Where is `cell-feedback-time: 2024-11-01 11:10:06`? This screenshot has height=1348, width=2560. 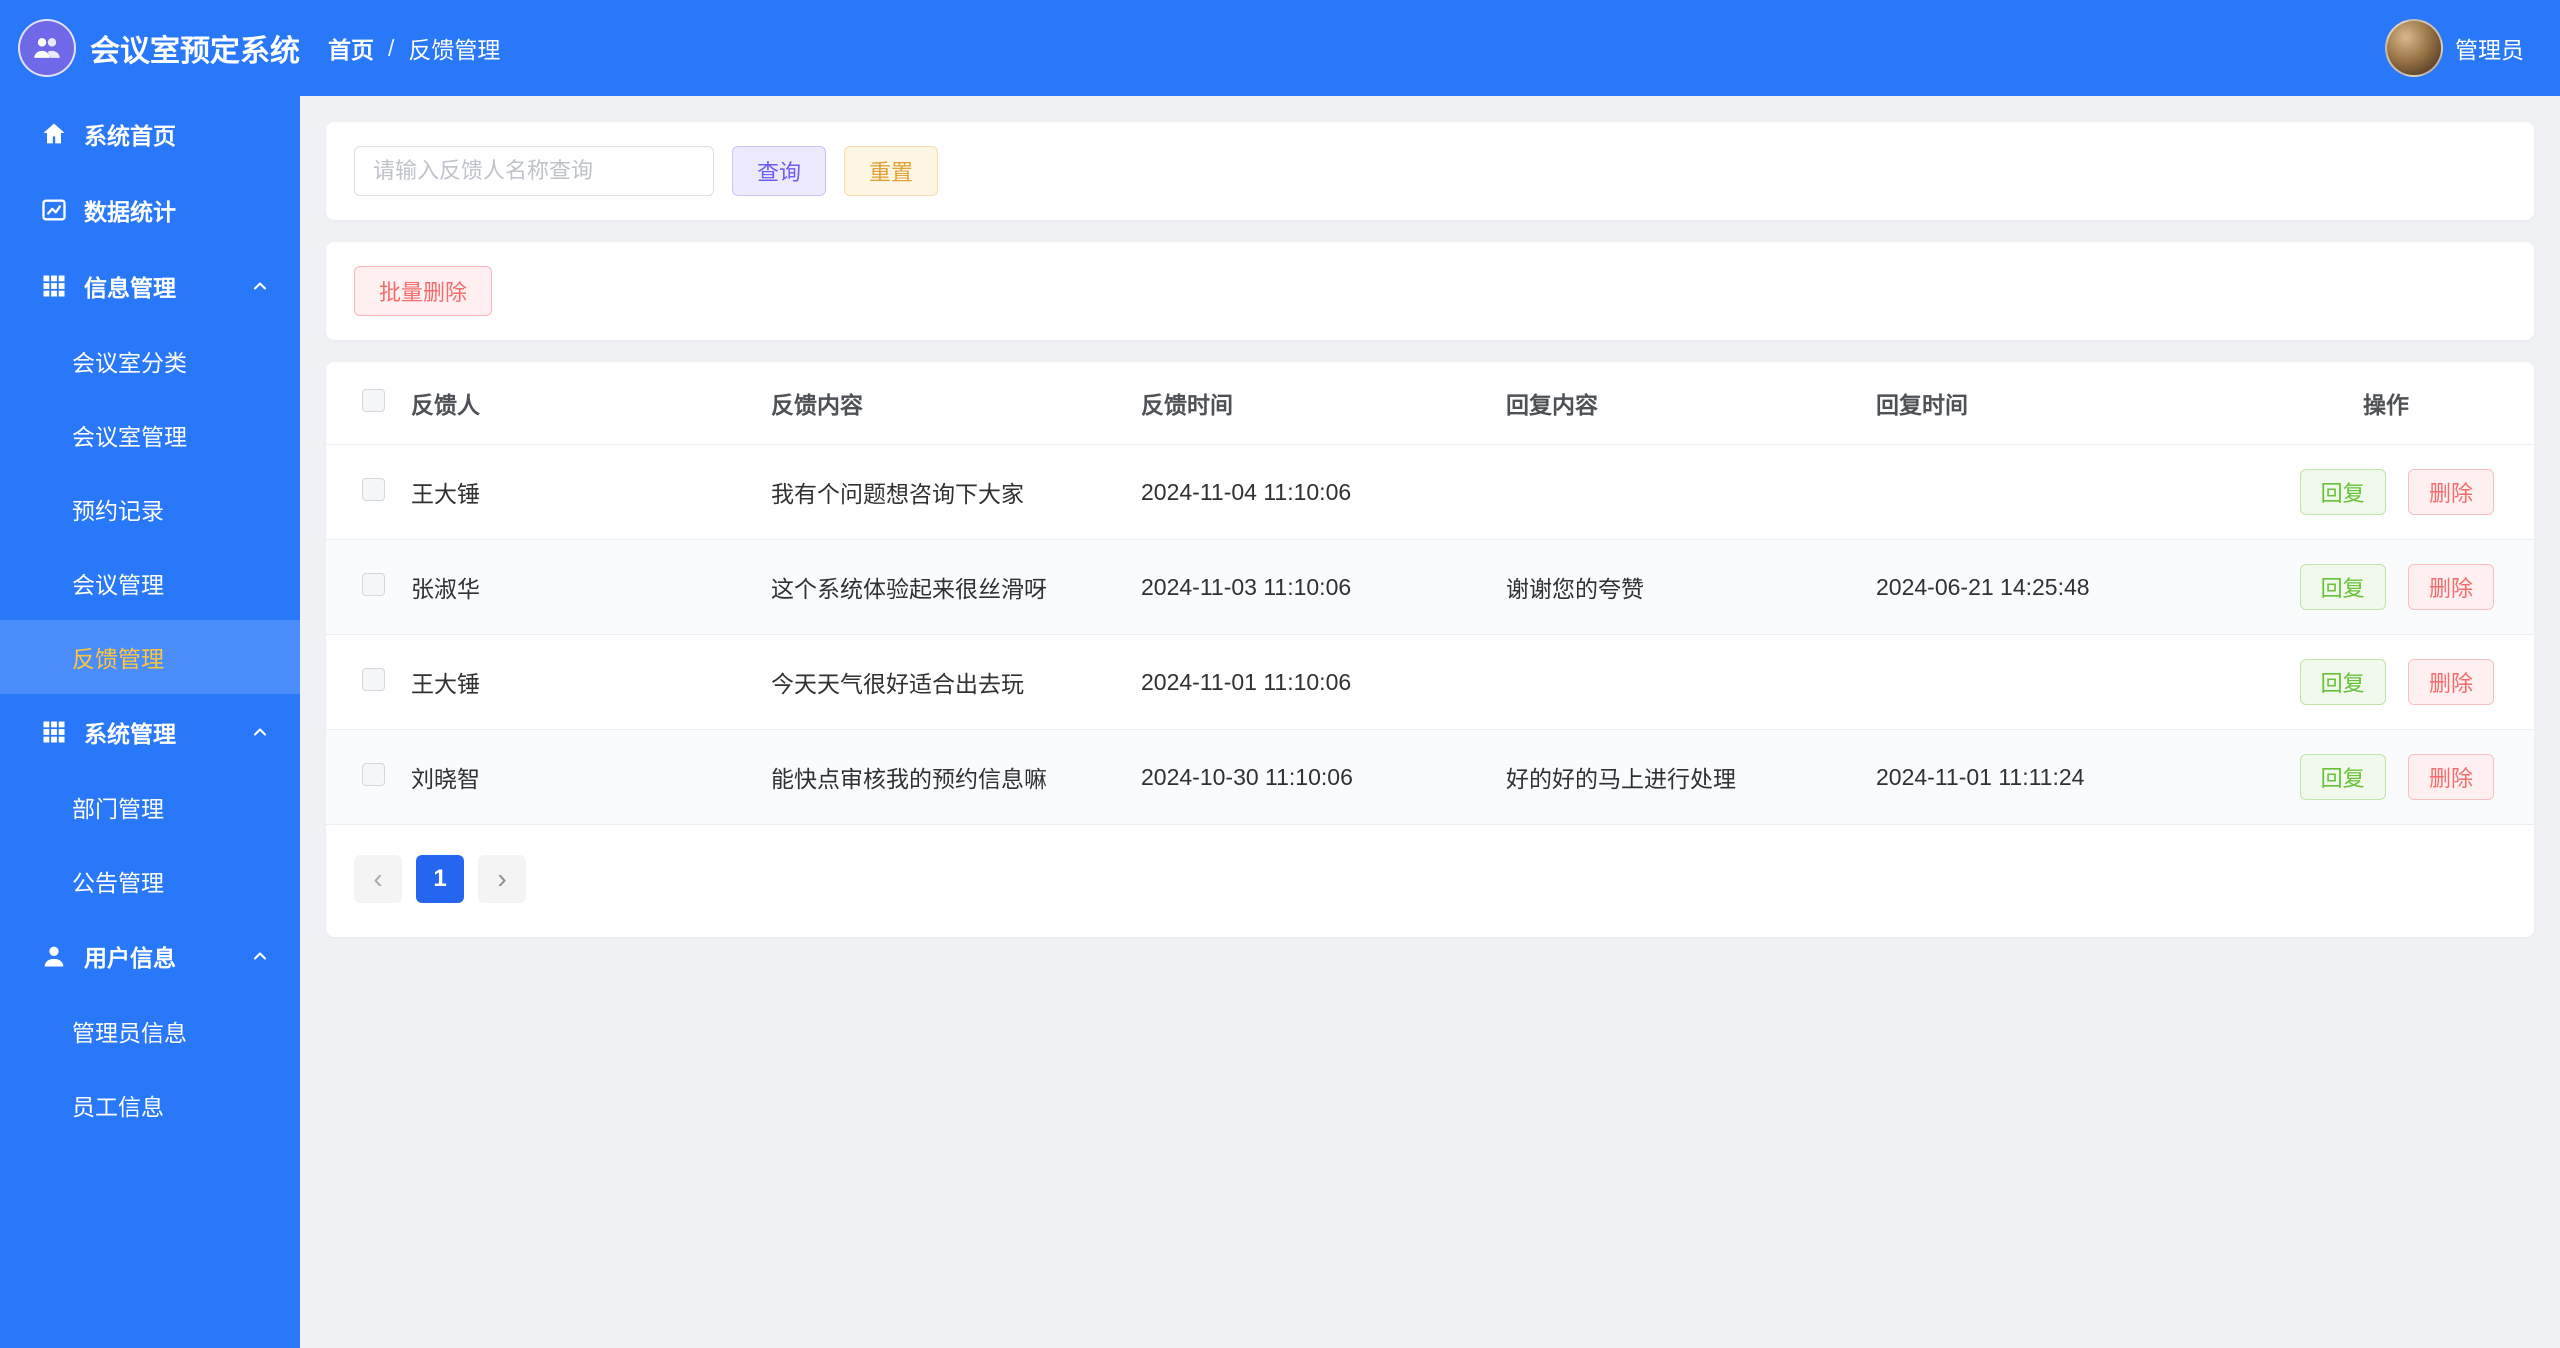 cell-feedback-time: 2024-11-01 11:10:06 is located at coordinates (1313, 682).